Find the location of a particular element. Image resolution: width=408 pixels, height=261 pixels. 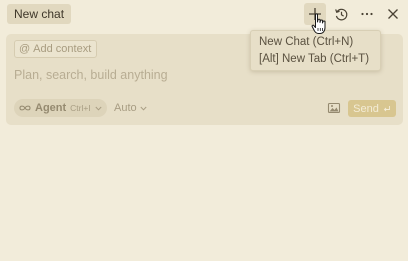

more-options-button is located at coordinates (367, 14).